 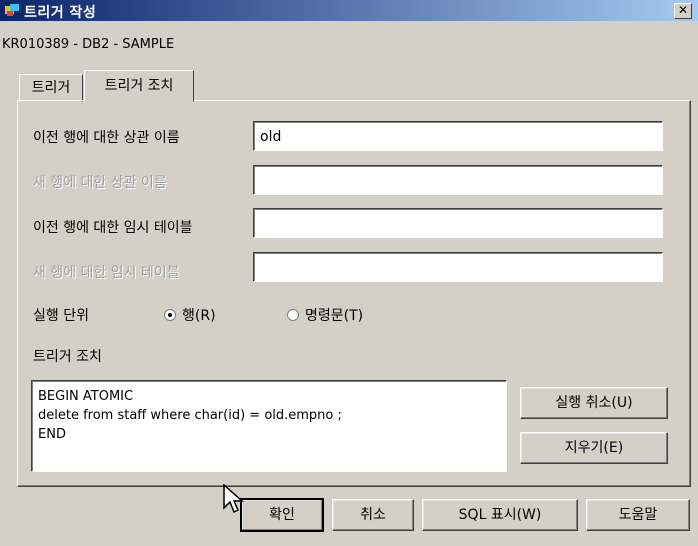 What do you see at coordinates (52, 434) in the screenshot?
I see `action-line: END` at bounding box center [52, 434].